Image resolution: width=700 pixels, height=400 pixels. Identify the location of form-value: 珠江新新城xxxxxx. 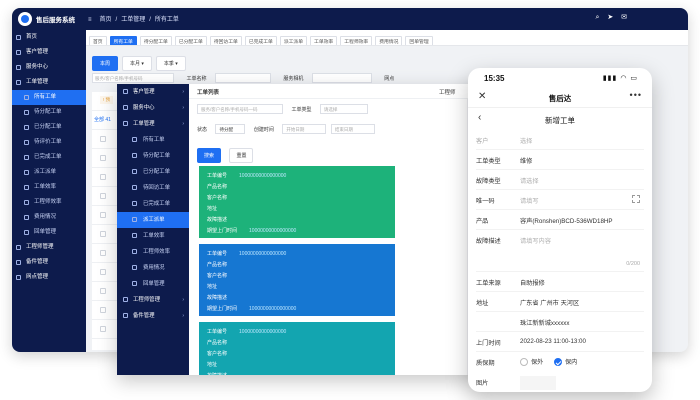
(545, 322).